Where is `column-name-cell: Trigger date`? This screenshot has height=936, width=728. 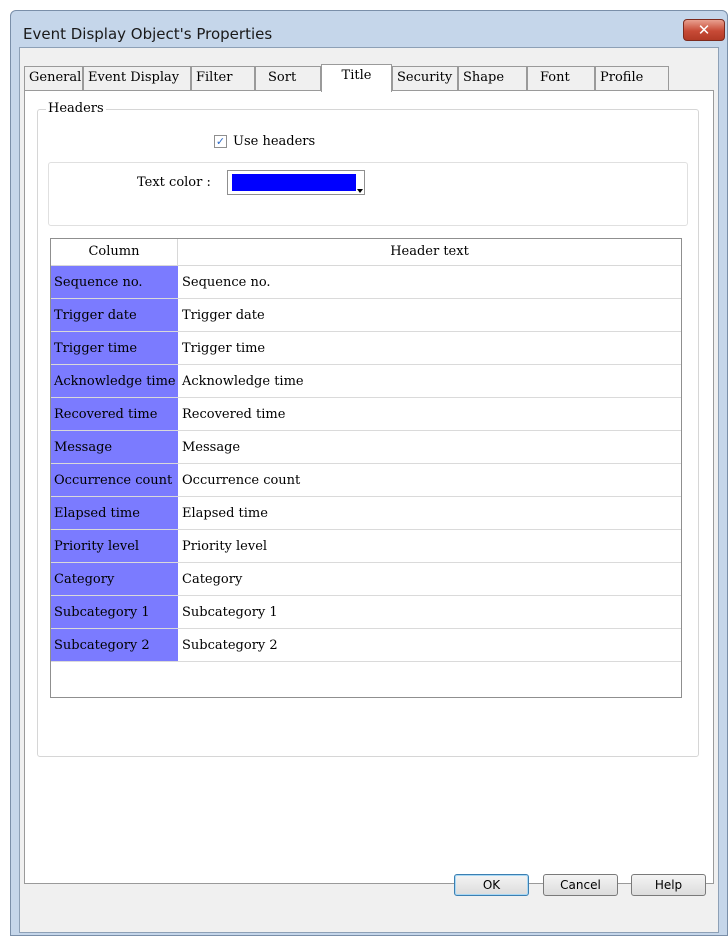
column-name-cell: Trigger date is located at coordinates (114, 315).